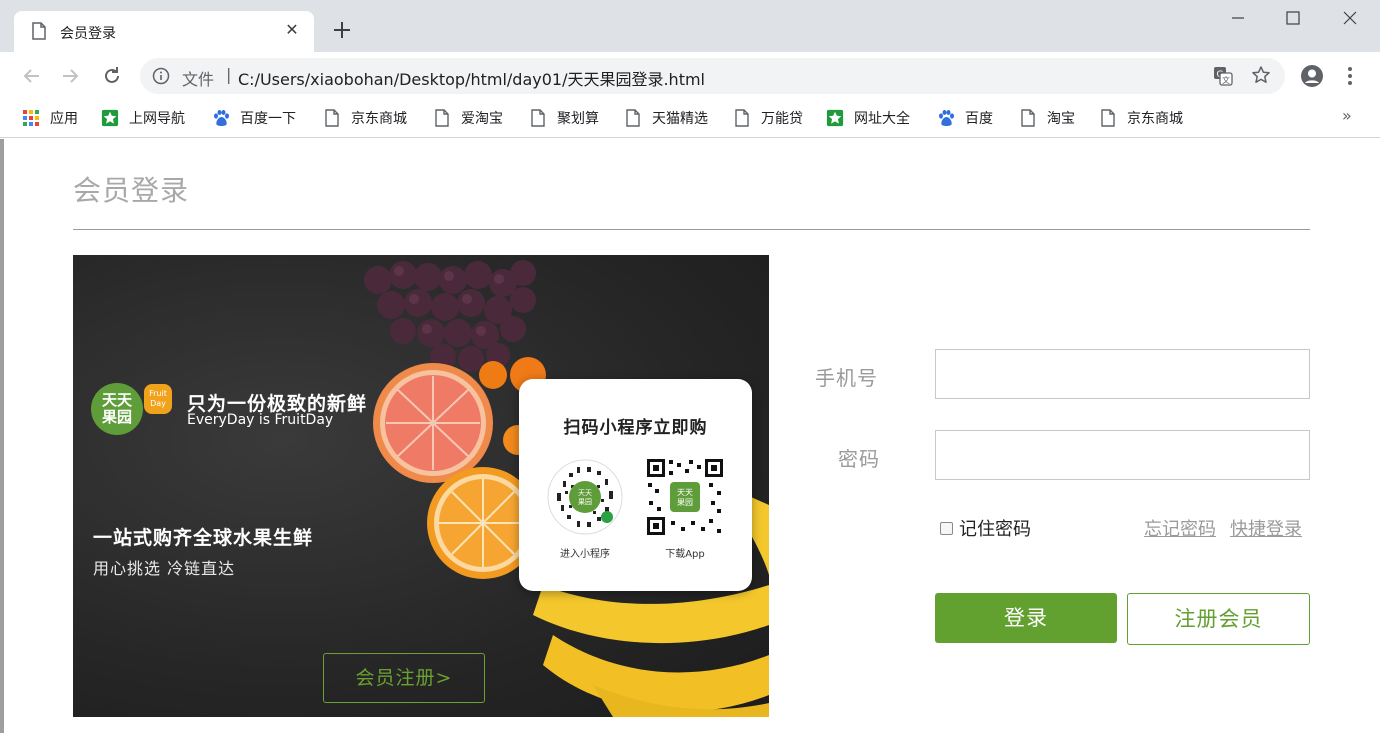 Image resolution: width=1380 pixels, height=733 pixels. I want to click on mini-program-code-icon: 天天 果园, so click(585, 497).